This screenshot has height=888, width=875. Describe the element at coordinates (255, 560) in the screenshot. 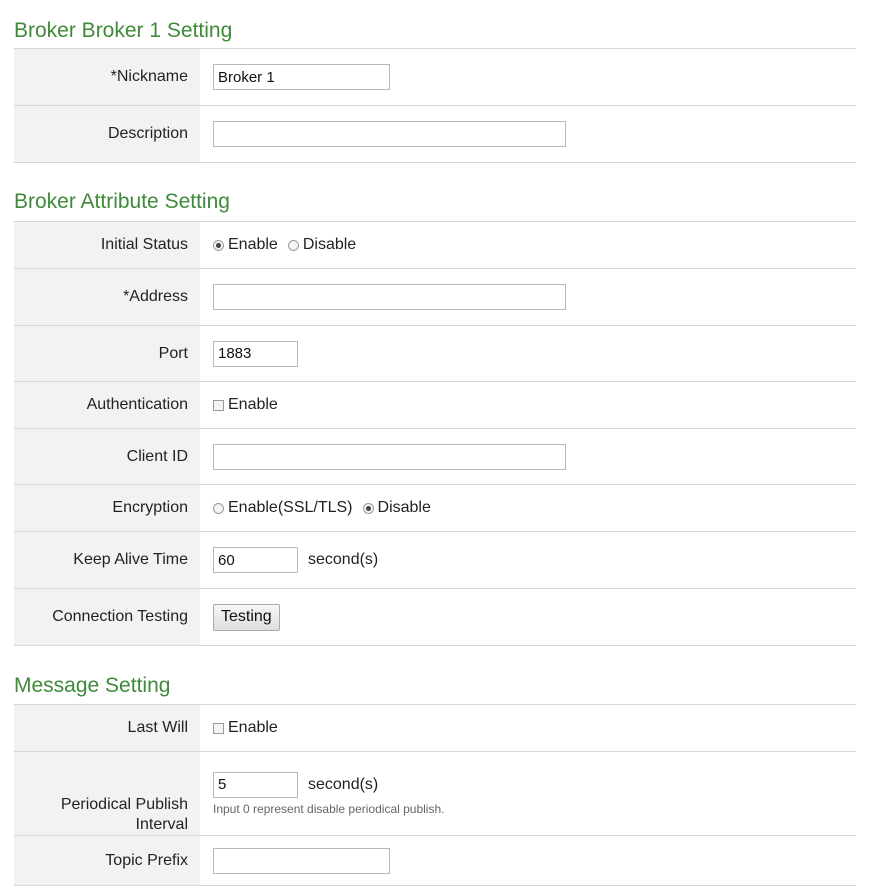

I see `keep-alive-input` at that location.